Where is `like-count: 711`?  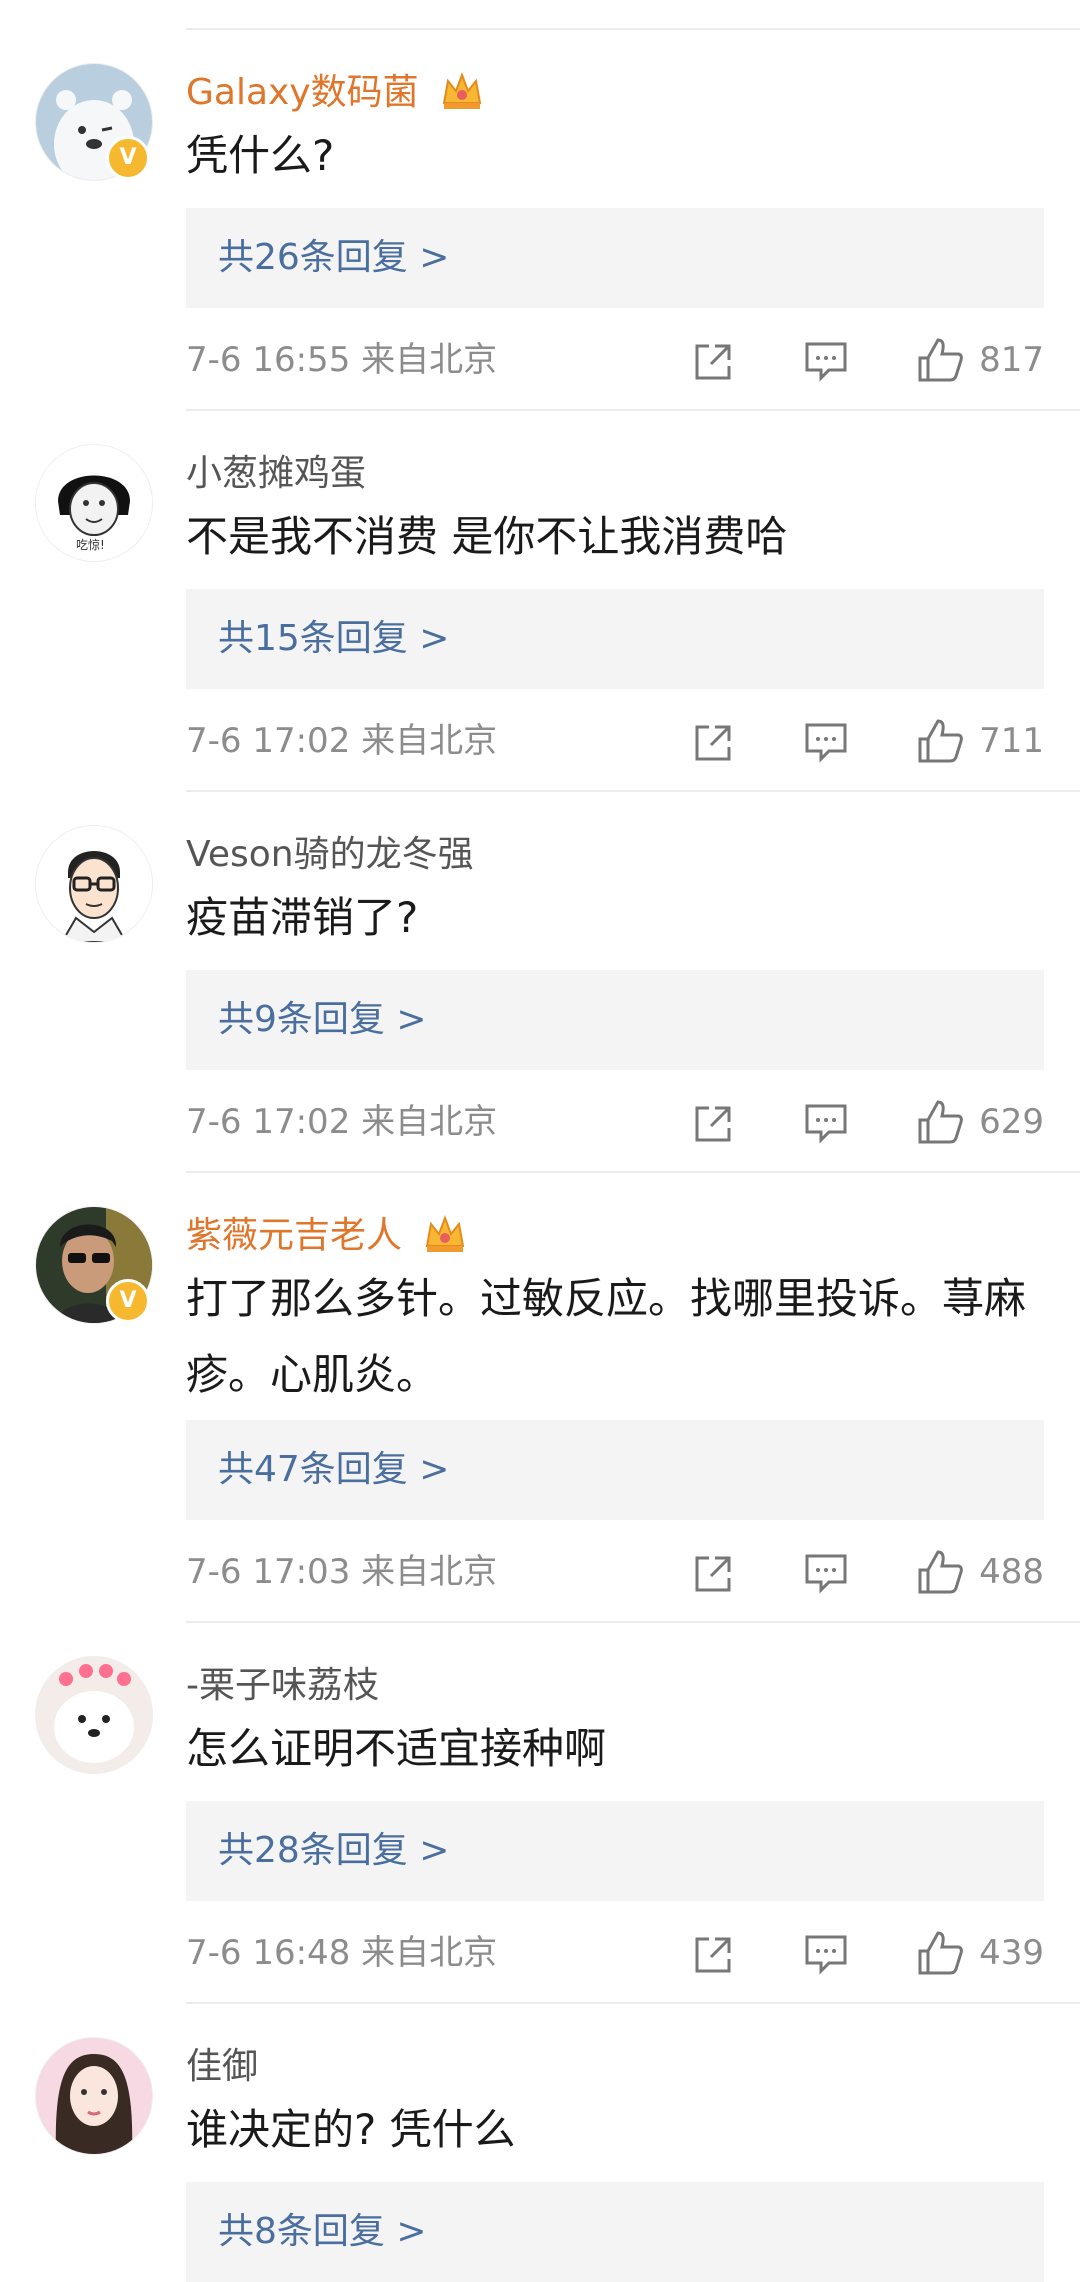 like-count: 711 is located at coordinates (1011, 741).